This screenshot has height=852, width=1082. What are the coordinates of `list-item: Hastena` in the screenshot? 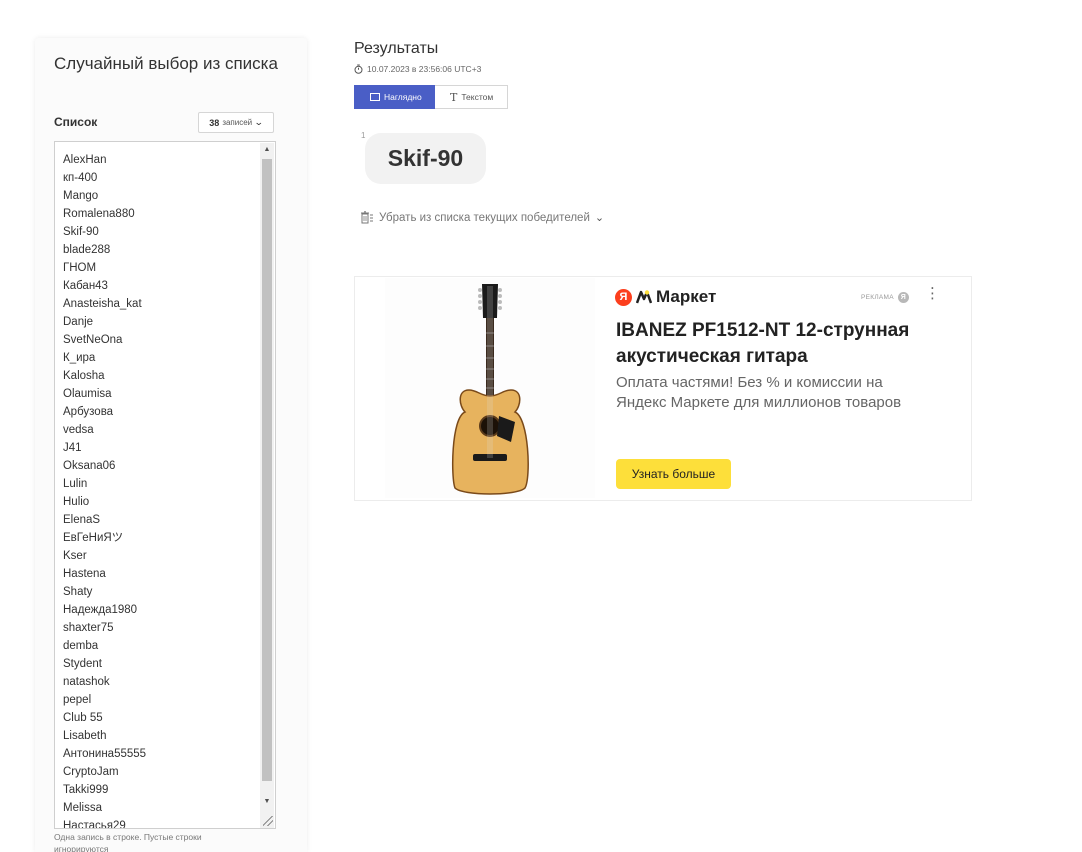 It's located at (84, 574).